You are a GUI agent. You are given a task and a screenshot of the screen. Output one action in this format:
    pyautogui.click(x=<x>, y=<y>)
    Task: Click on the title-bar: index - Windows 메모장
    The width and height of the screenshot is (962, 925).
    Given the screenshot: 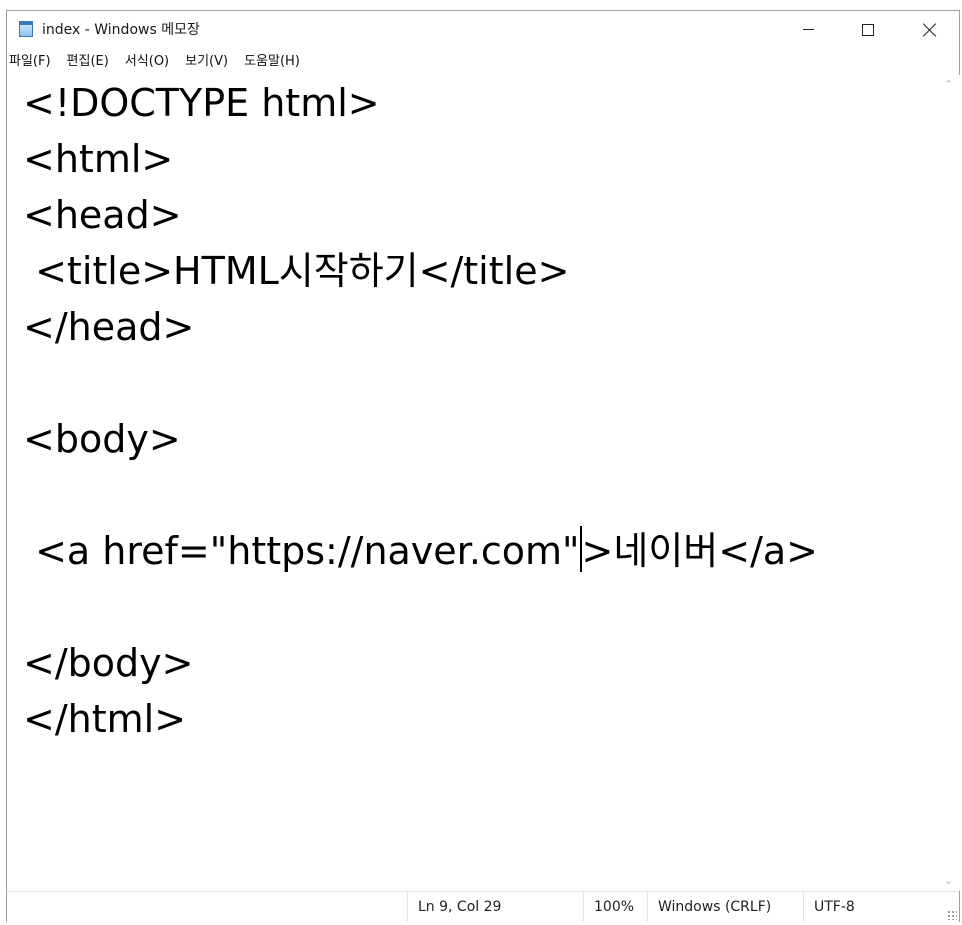 What is the action you would take?
    pyautogui.click(x=483, y=29)
    